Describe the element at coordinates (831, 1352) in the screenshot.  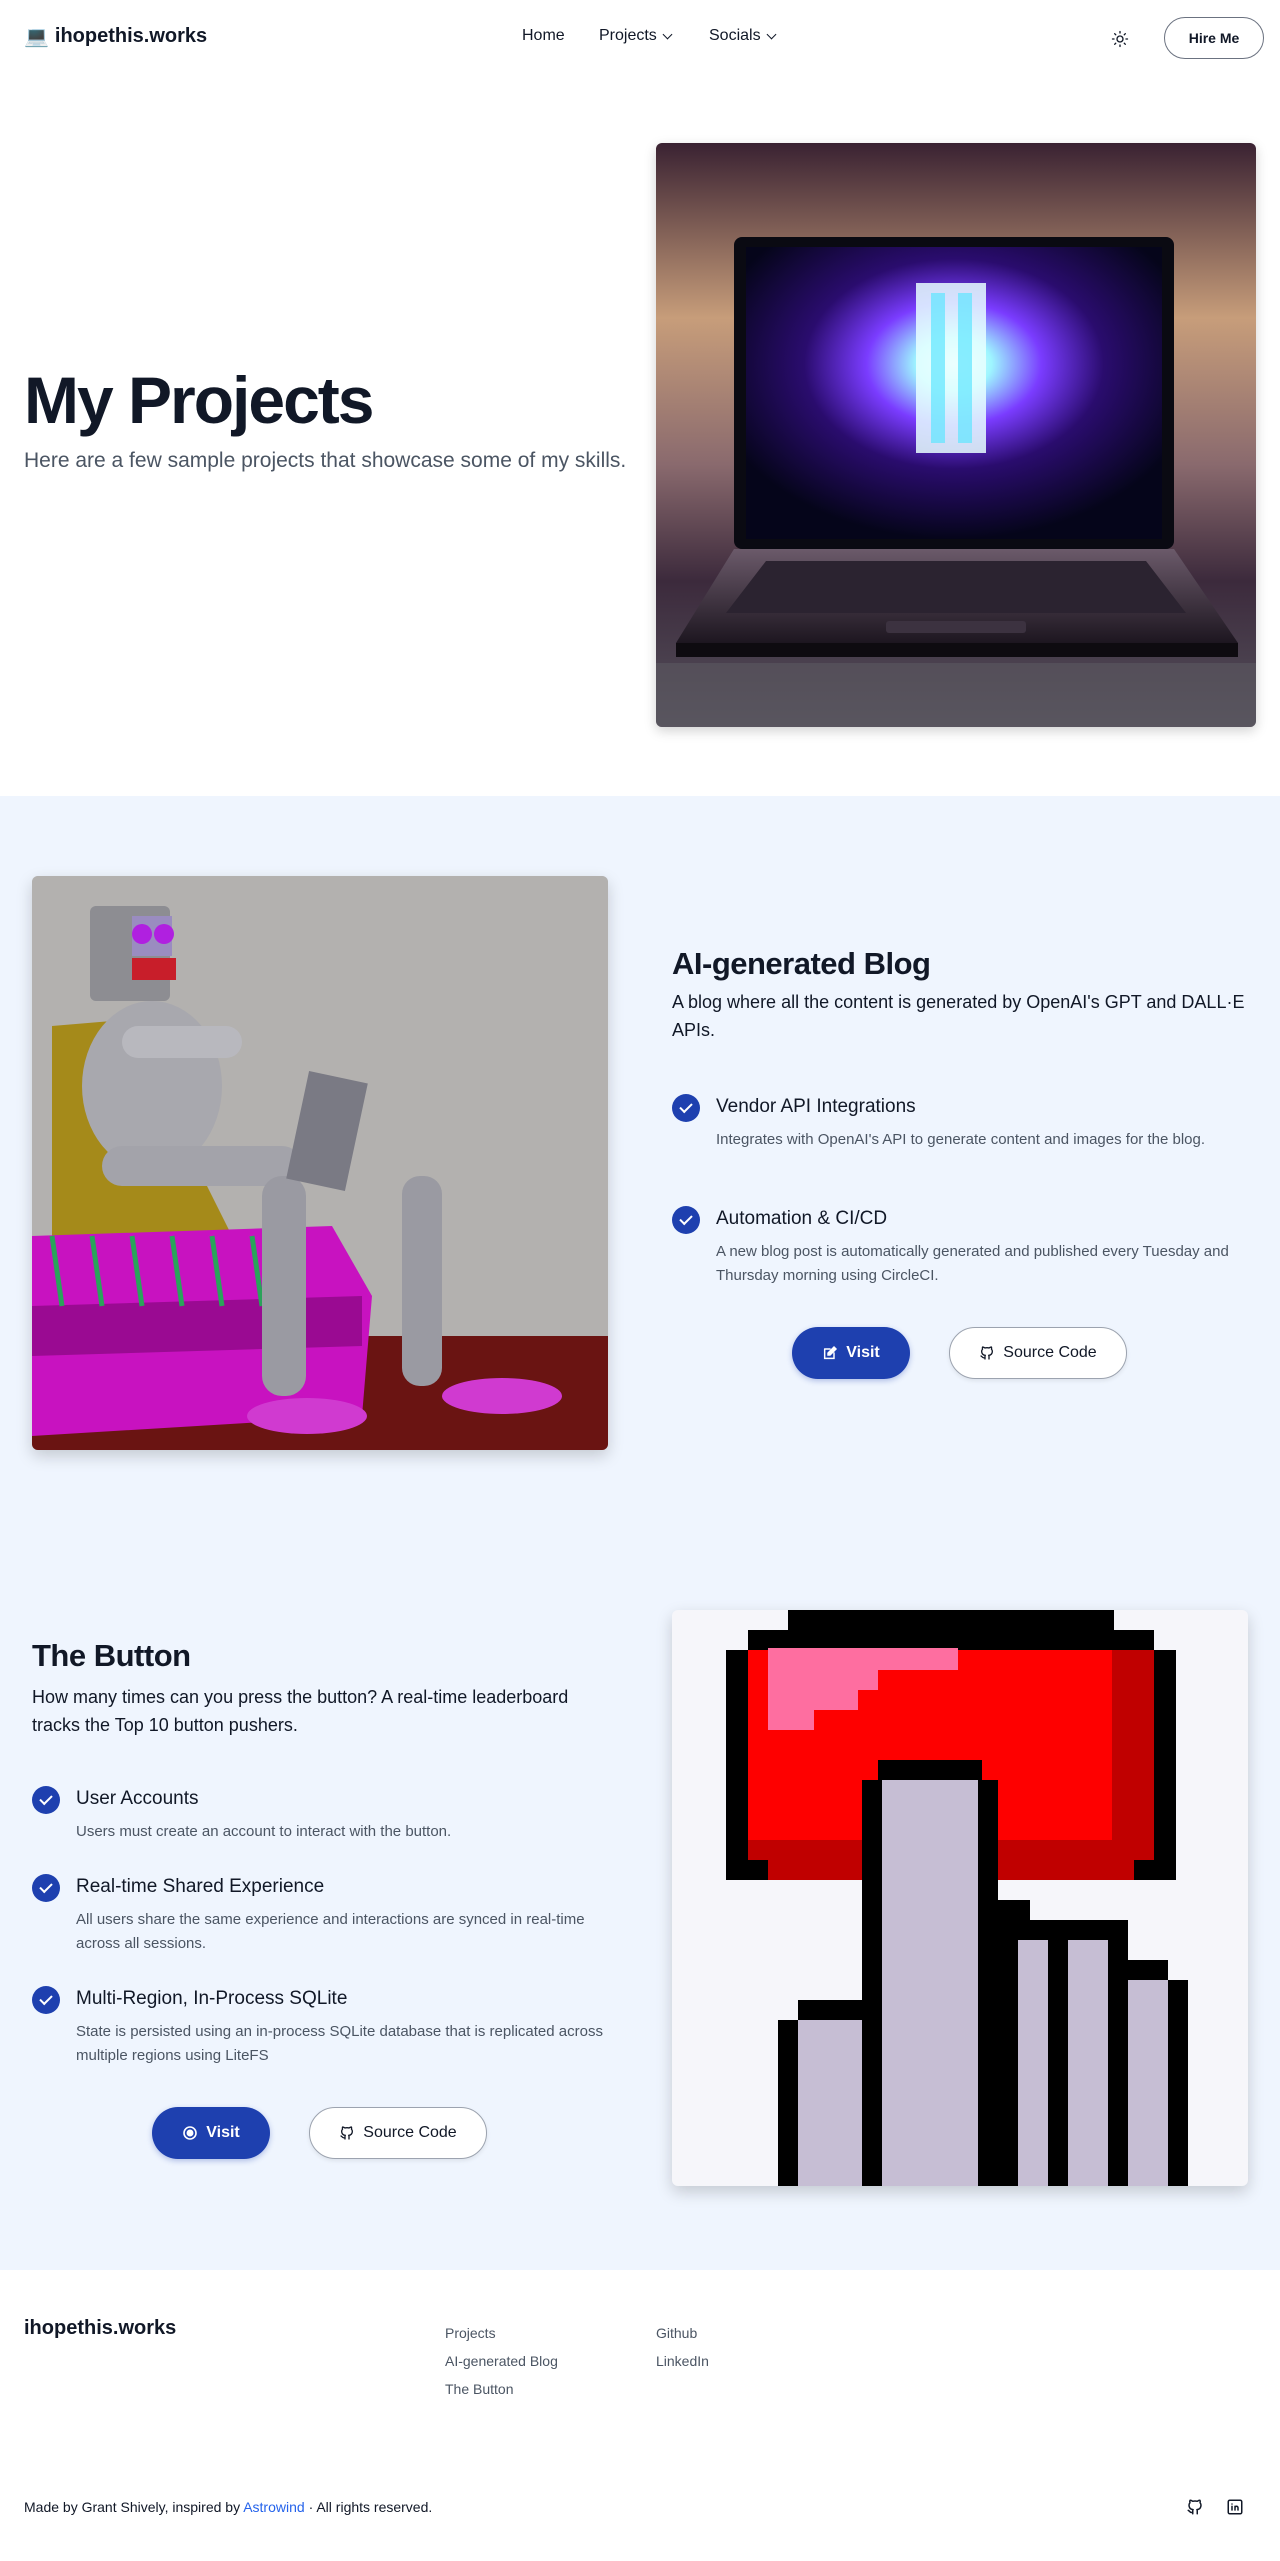
I see `edit-icon` at that location.